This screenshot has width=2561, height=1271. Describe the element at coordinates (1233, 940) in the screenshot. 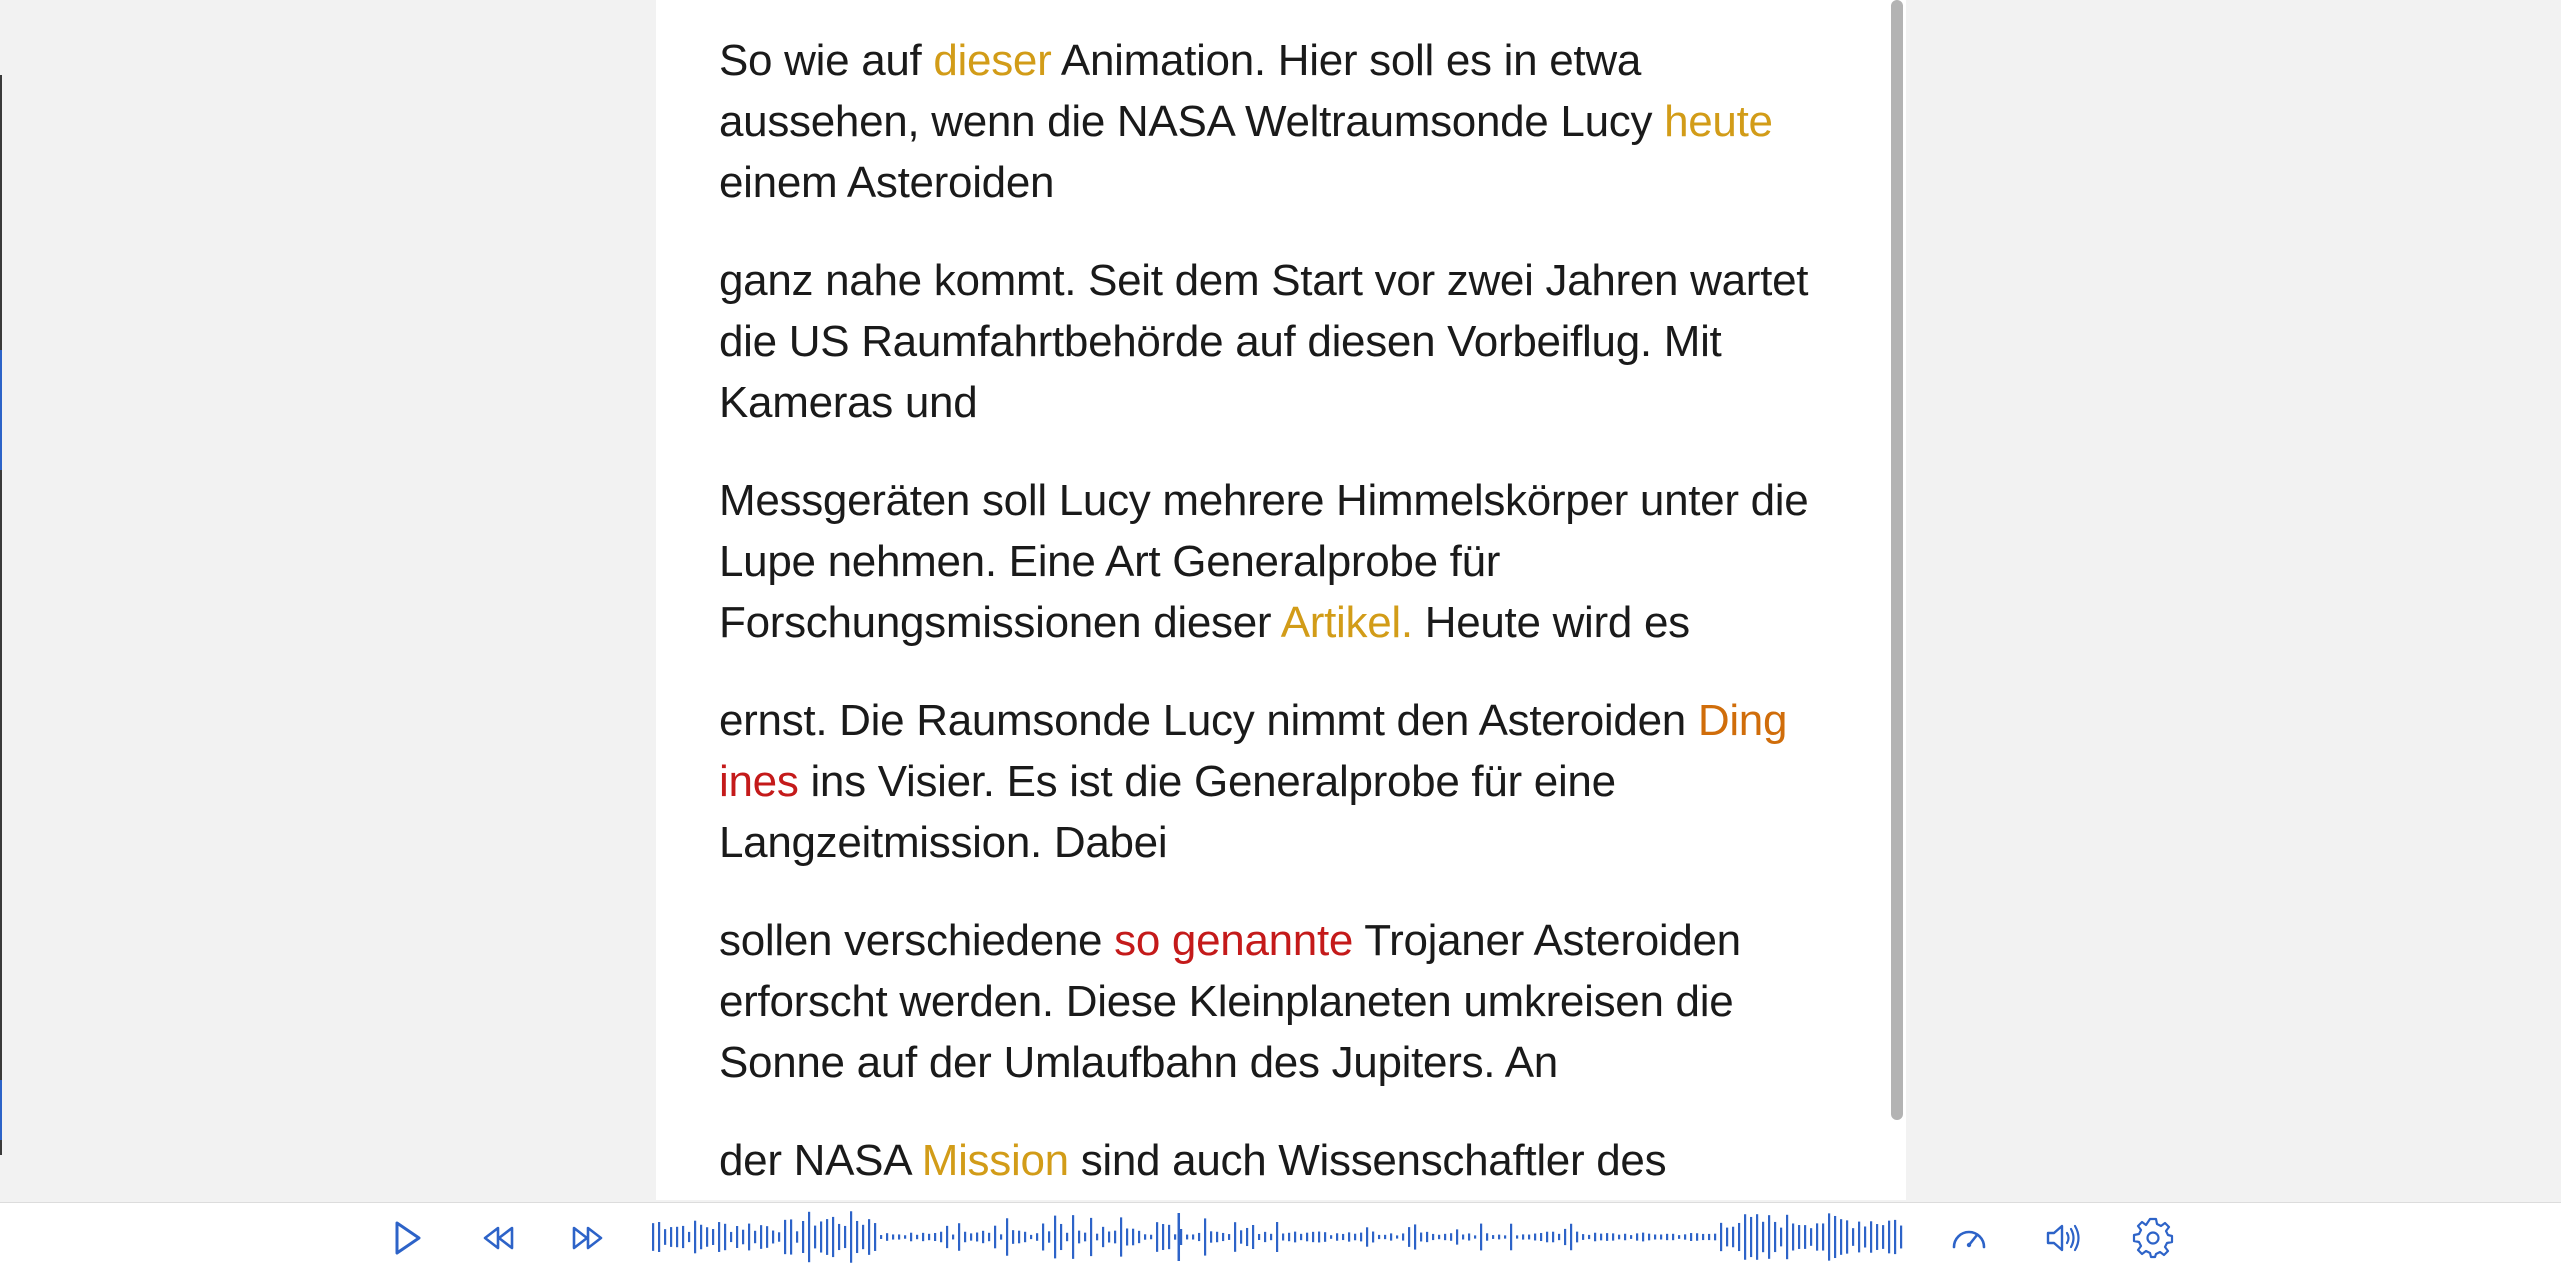

I see `highlighted-word: so genannte` at that location.